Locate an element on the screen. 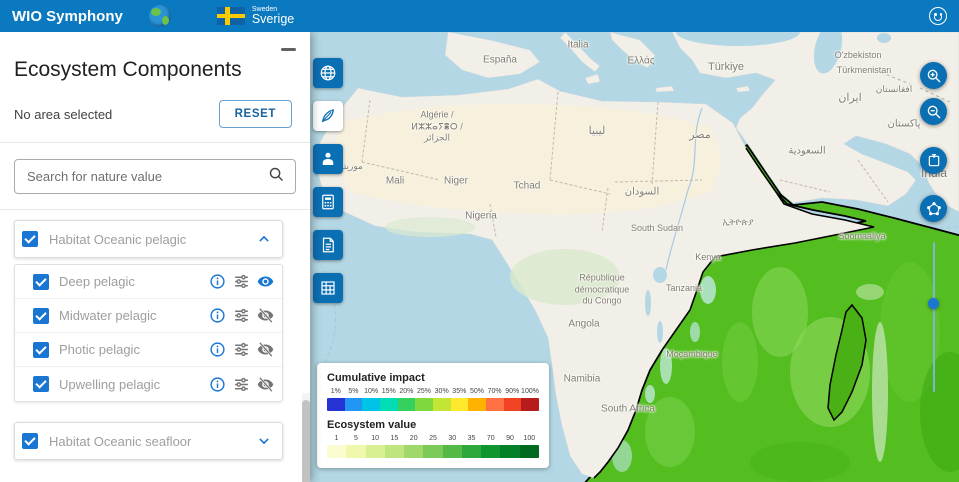  legend-tick: 35% is located at coordinates (459, 391).